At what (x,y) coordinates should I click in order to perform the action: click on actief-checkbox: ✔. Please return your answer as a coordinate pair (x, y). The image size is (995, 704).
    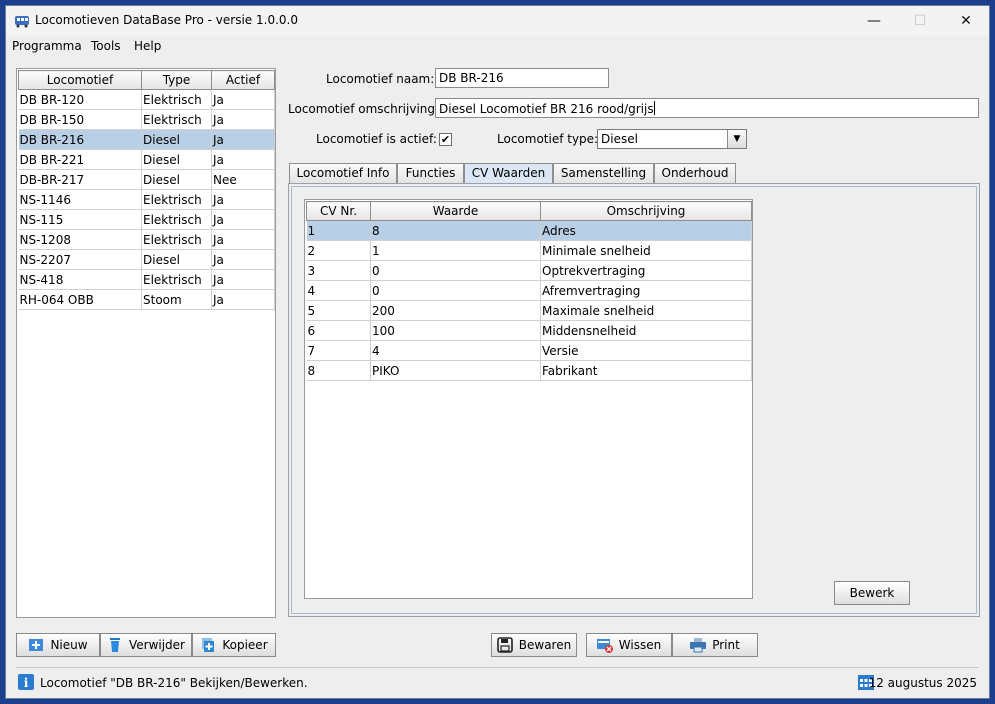
    Looking at the image, I should click on (445, 139).